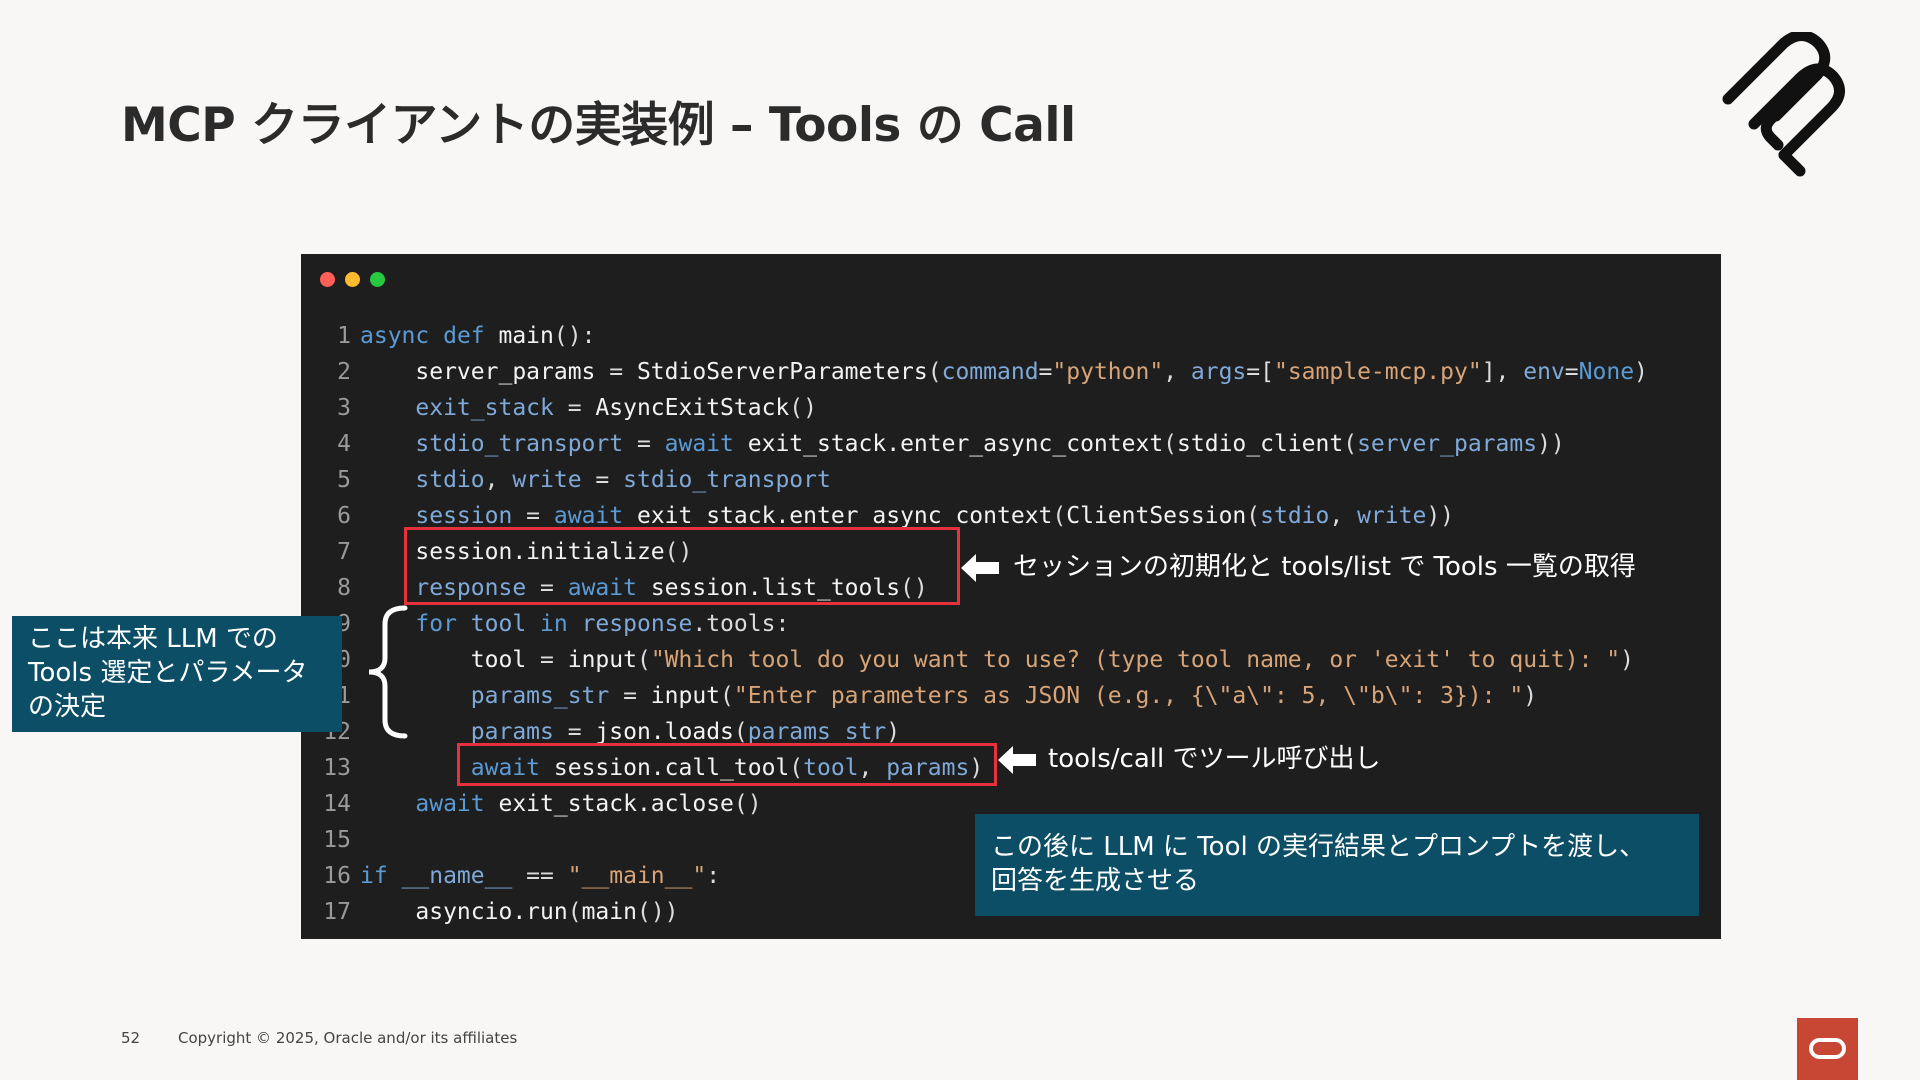  I want to click on code-text: async def main():, so click(478, 336).